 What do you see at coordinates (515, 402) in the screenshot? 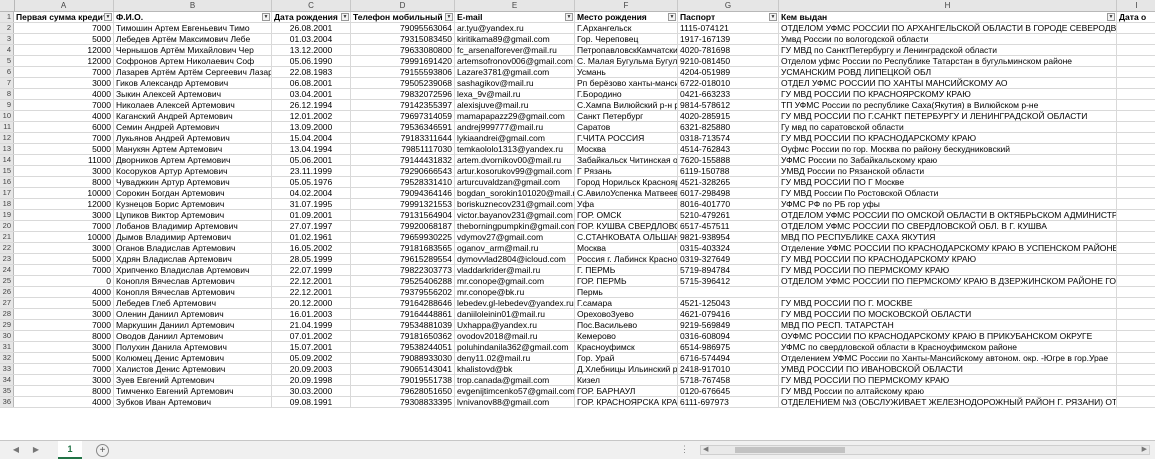
I see `grid-cell: lvnivanov88@gmail.com` at bounding box center [515, 402].